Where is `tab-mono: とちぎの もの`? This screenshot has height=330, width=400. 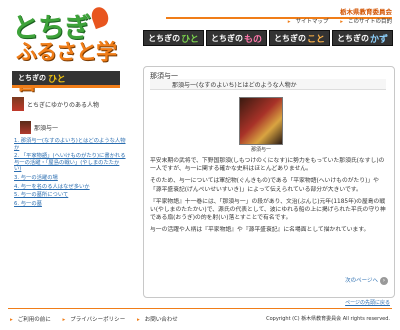 tab-mono: とちぎの もの is located at coordinates (236, 38).